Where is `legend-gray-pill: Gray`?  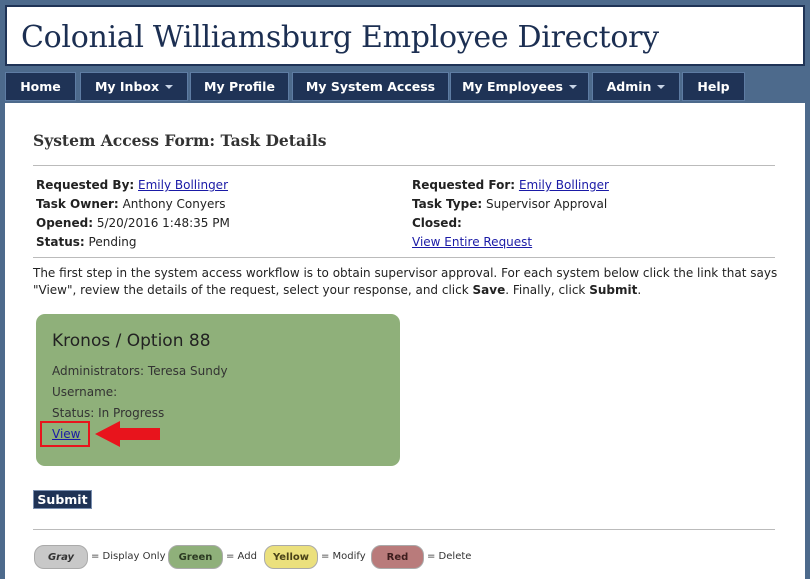 legend-gray-pill: Gray is located at coordinates (61, 557).